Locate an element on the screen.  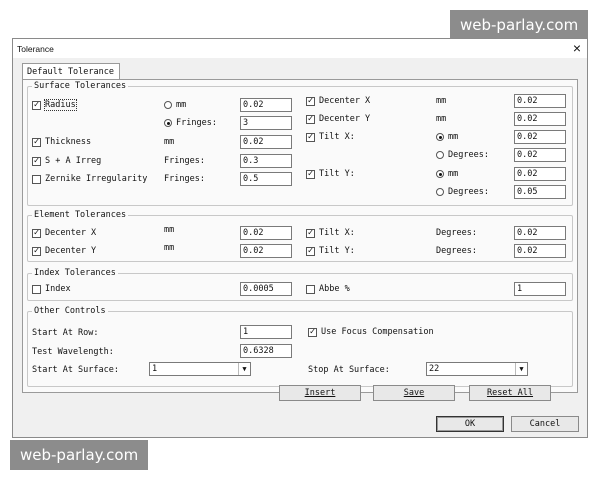
surface-decenter-y-input: 0.02 is located at coordinates (540, 119).